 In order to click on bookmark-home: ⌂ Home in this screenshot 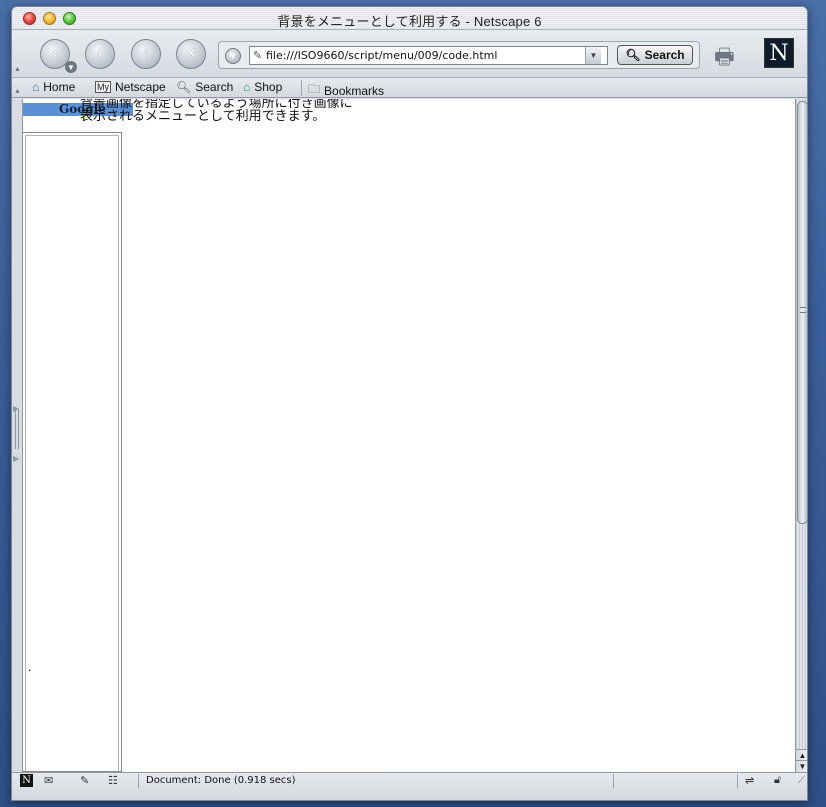, I will do `click(53, 87)`.